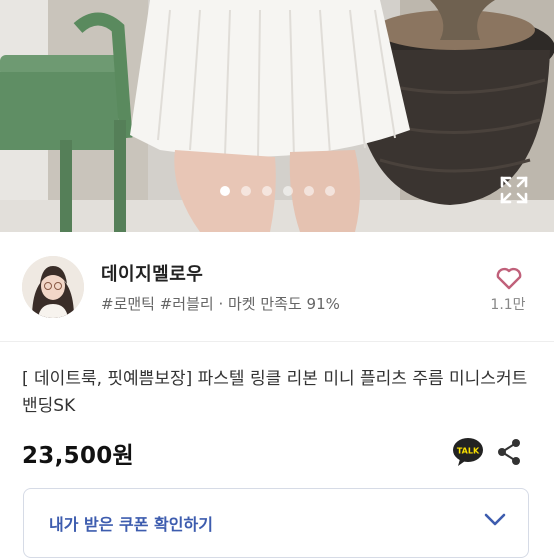 The image size is (554, 558). I want to click on chevron-down-icon, so click(495, 519).